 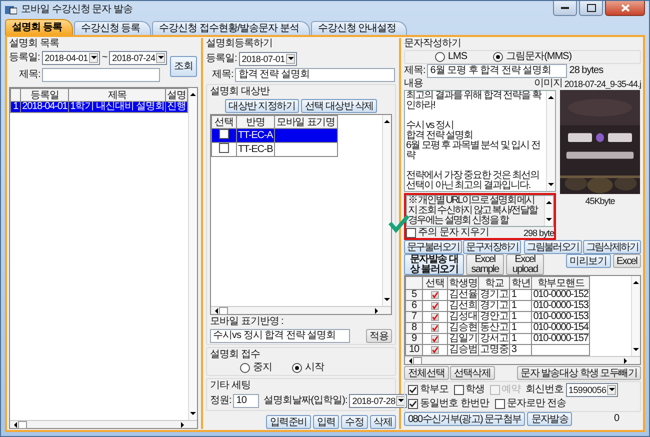 I want to click on table-cell: 1학기 내신대비 설명회, so click(x=117, y=107).